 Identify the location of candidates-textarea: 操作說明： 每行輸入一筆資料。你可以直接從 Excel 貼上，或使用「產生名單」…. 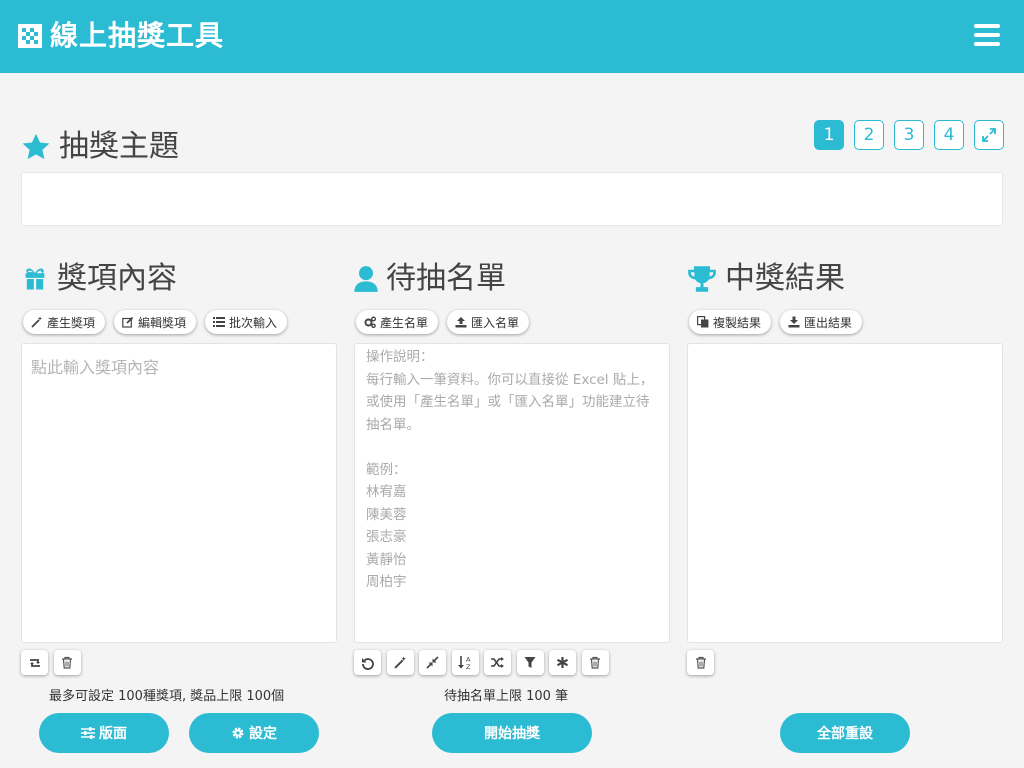
(512, 493).